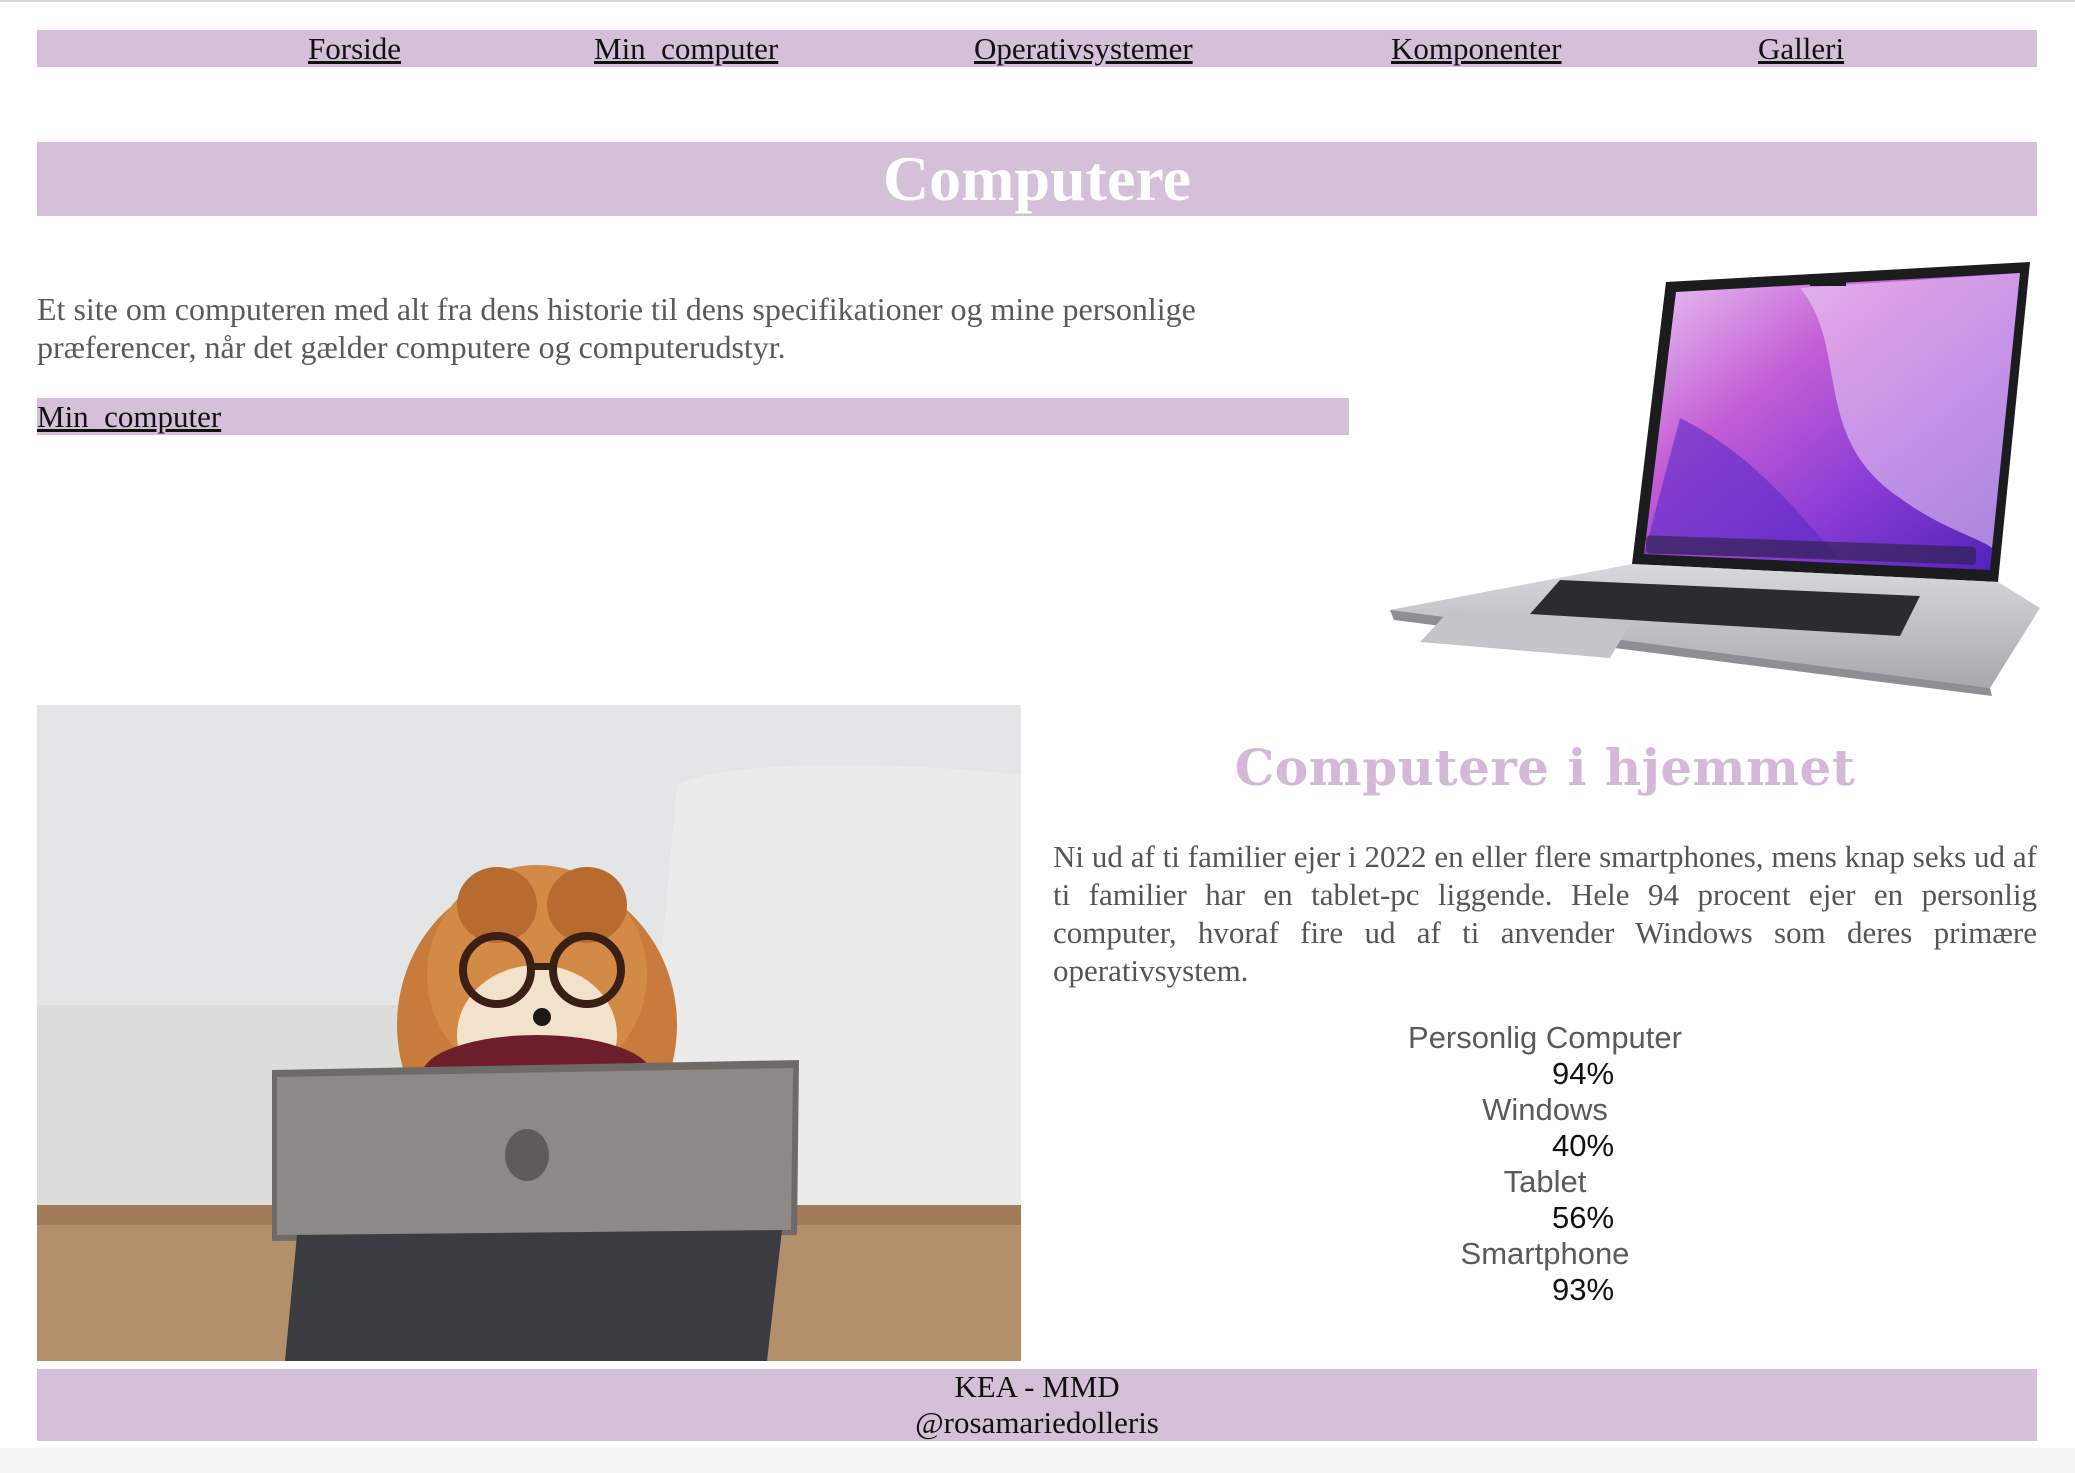  Describe the element at coordinates (129, 416) in the screenshot. I see `intro-link-min-computer: Min_computer` at that location.